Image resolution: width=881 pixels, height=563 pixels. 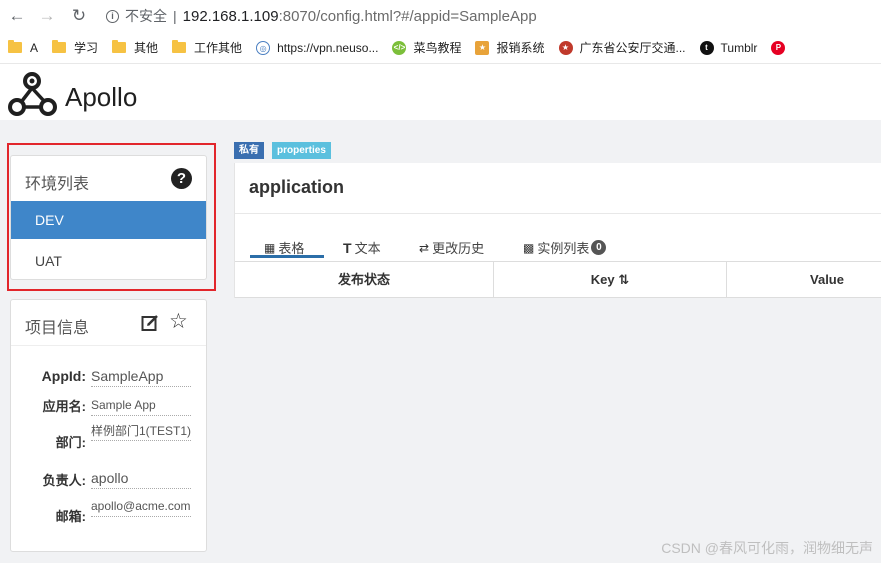 I want to click on tab-instances: ▩ 实例列表 0, so click(x=565, y=247).